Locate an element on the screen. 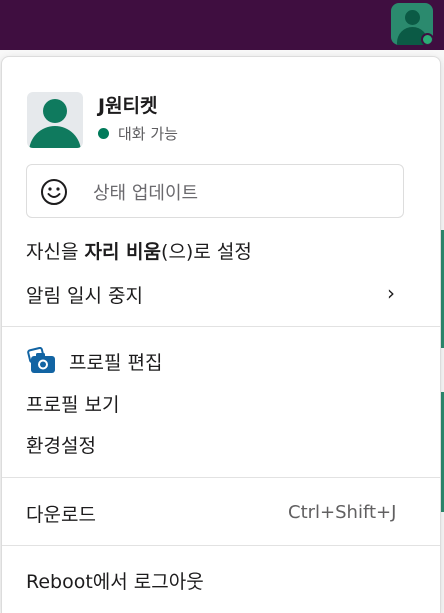 Image resolution: width=444 pixels, height=613 pixels. pause-notifications-item: 알림 일시 중지 is located at coordinates (84, 294).